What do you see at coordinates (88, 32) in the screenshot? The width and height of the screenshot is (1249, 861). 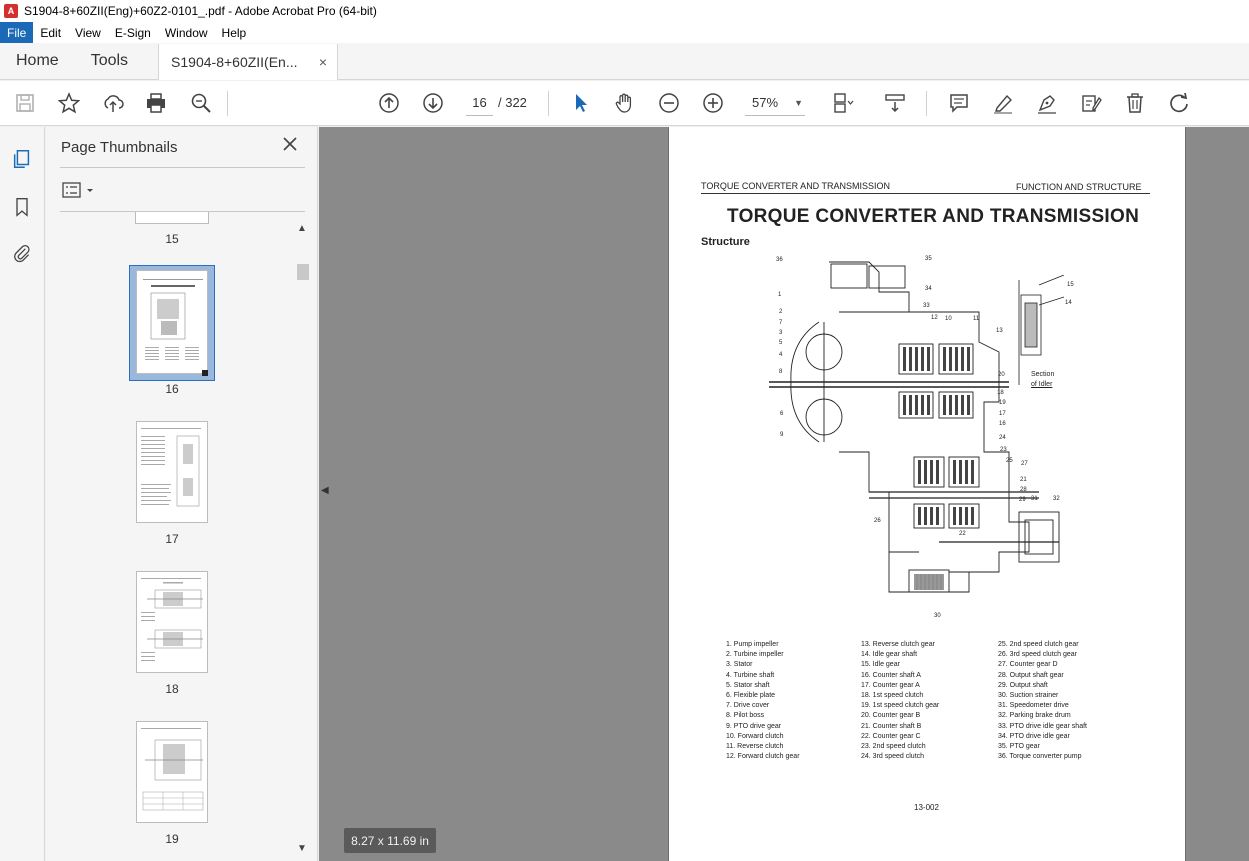 I see `menu-view: View` at bounding box center [88, 32].